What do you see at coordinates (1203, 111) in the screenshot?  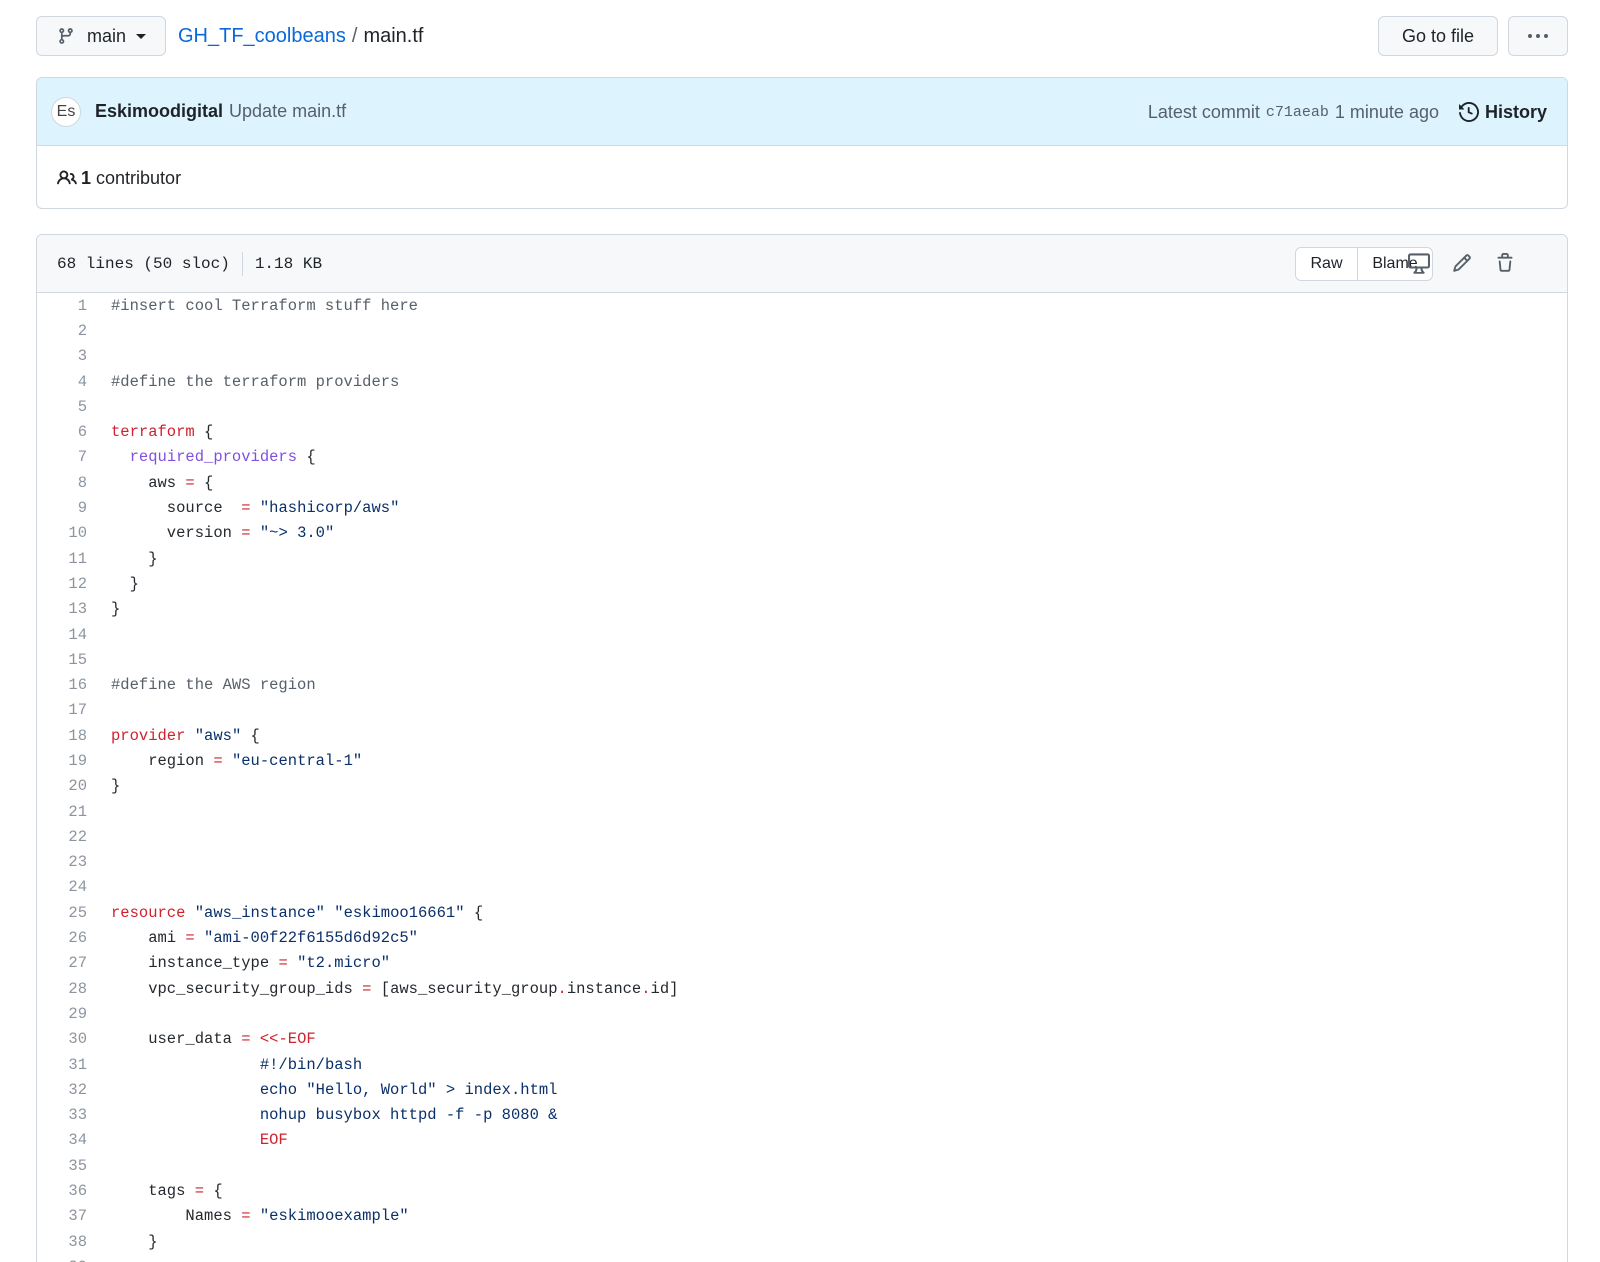 I see `latest-commit-label: Latest commit` at bounding box center [1203, 111].